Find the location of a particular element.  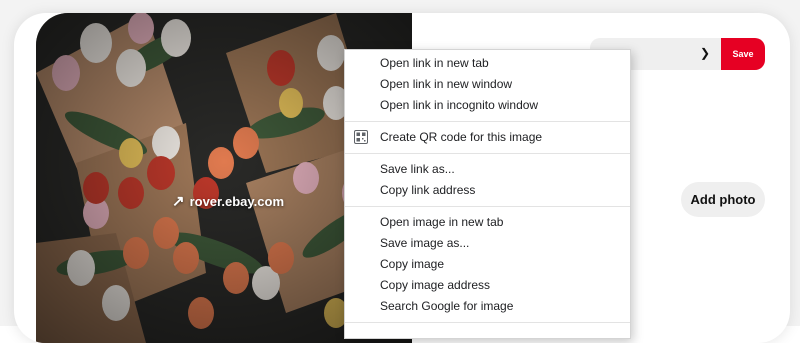

save-button: Save is located at coordinates (743, 54).